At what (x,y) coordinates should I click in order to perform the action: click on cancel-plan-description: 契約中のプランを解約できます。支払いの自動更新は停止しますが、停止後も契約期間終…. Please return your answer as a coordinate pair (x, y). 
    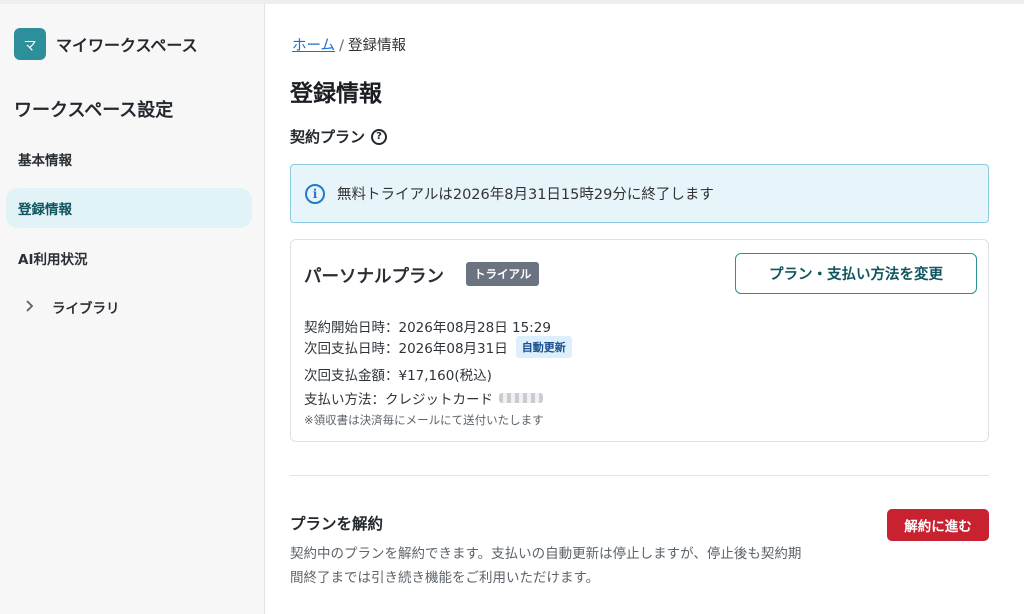
    Looking at the image, I should click on (546, 566).